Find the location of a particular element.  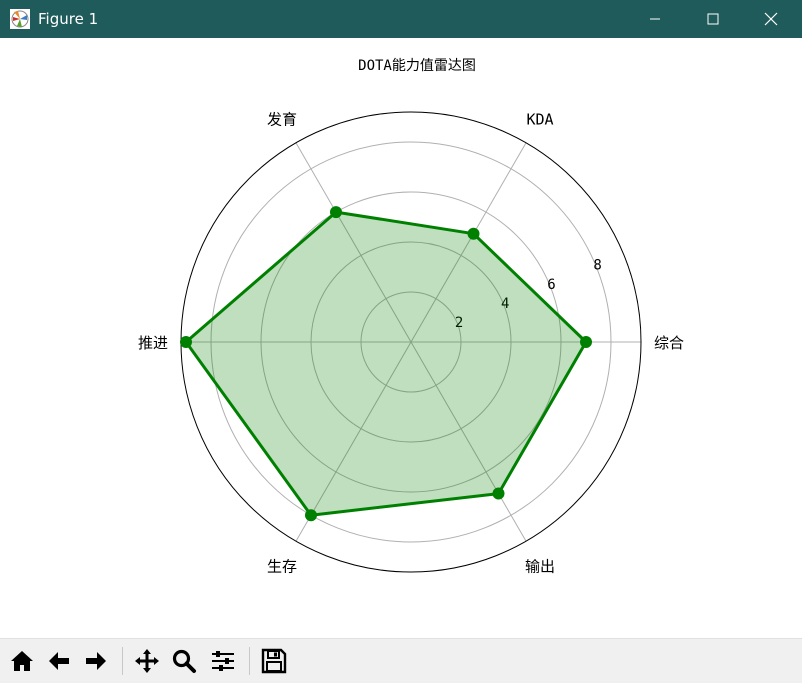

magnifier-icon is located at coordinates (184, 661).